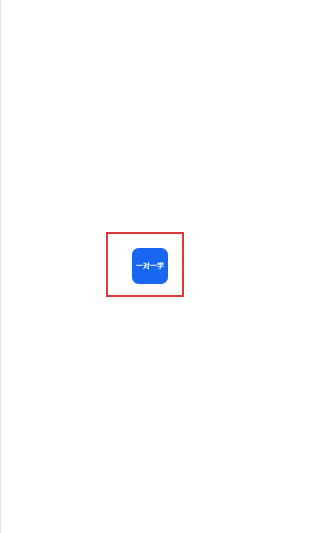 Image resolution: width=320 pixels, height=533 pixels. What do you see at coordinates (0, 266) in the screenshot?
I see `screen-edge-divider` at bounding box center [0, 266].